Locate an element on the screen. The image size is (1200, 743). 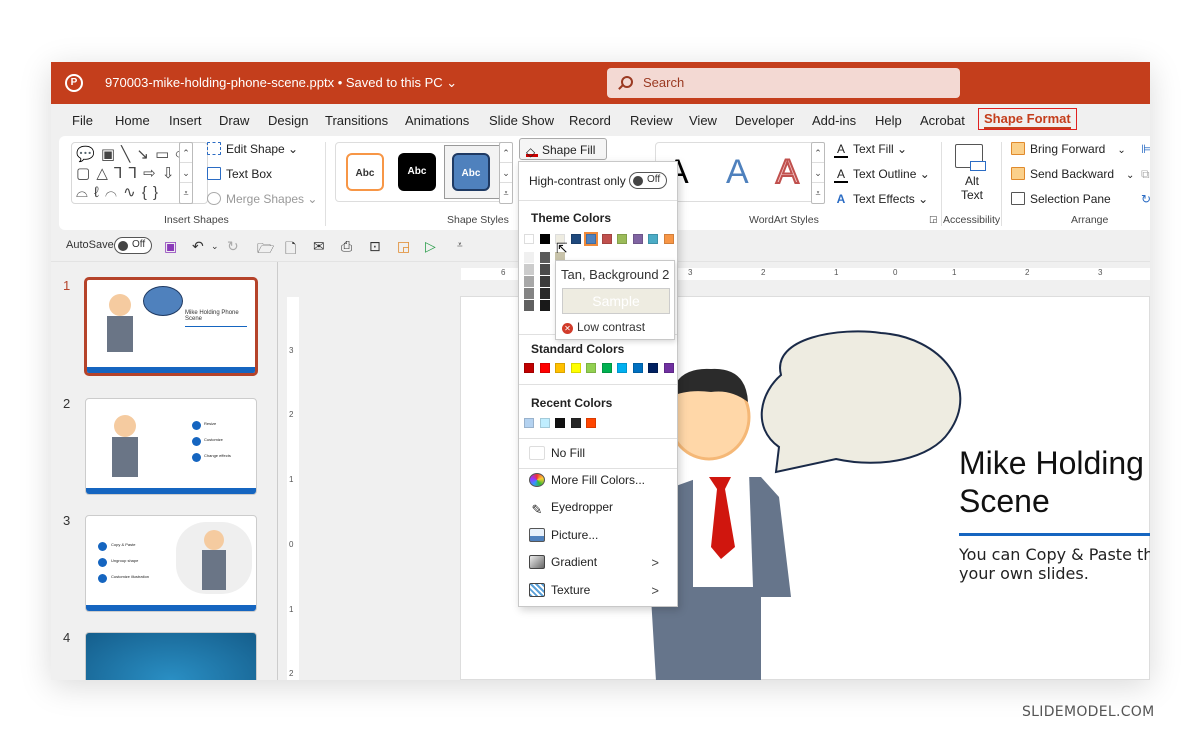
pane-splitter is located at coordinates (277, 471).